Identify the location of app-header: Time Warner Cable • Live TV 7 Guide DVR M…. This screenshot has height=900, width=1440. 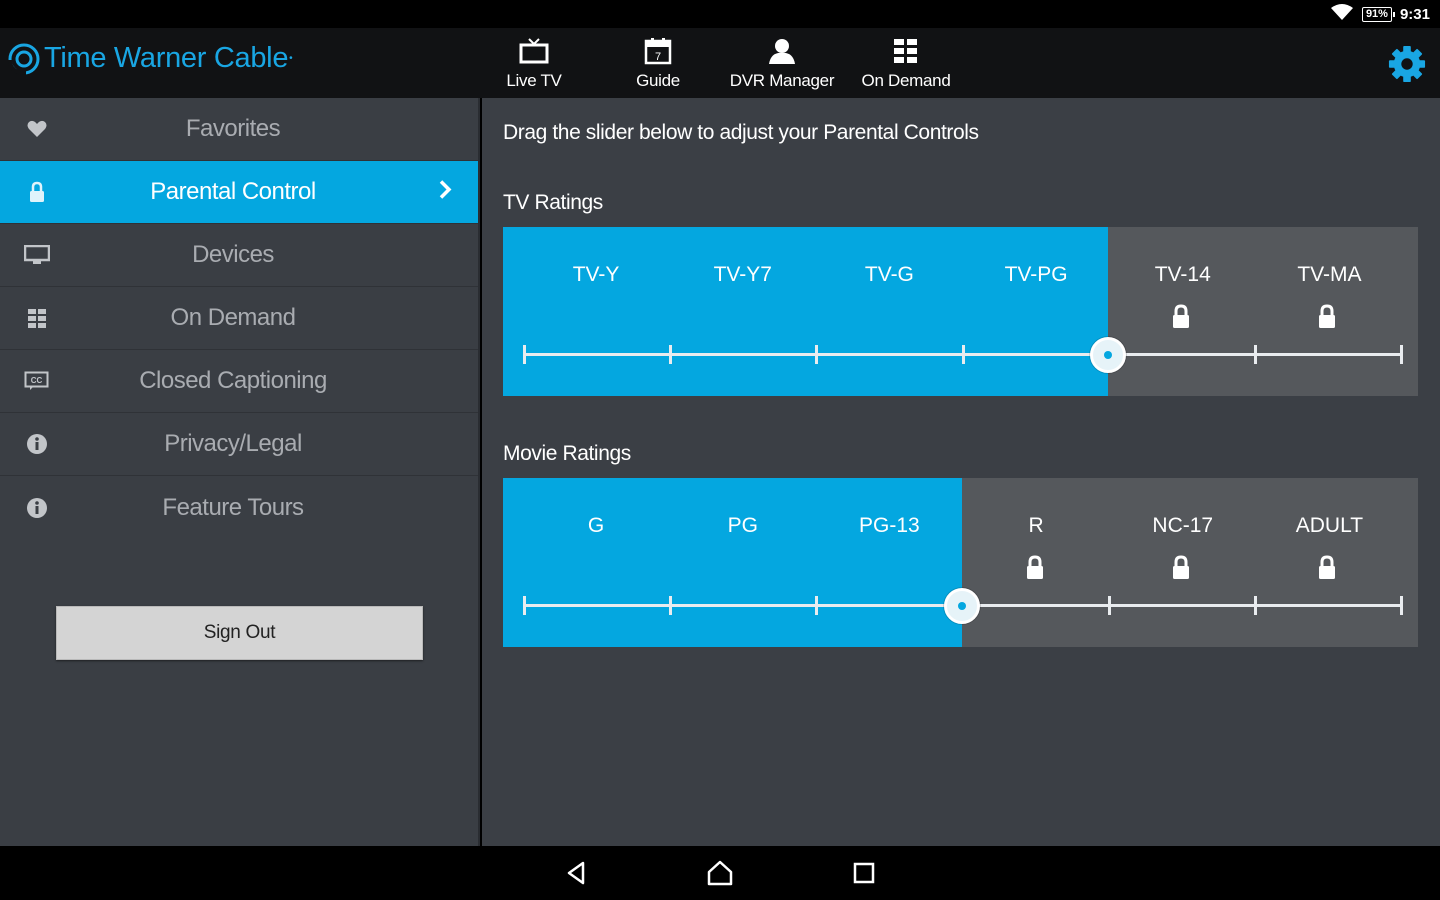
(720, 63).